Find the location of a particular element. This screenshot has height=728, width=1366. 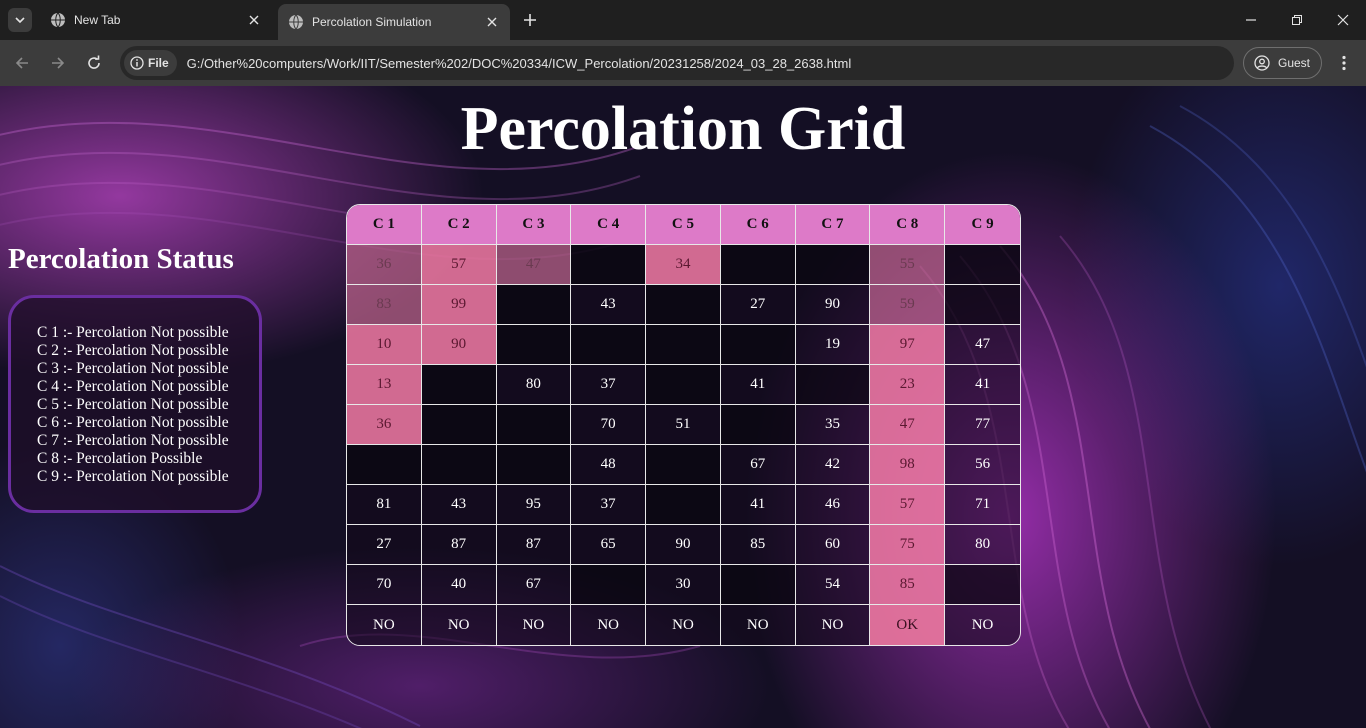

grid-cell: 65 is located at coordinates (609, 545).